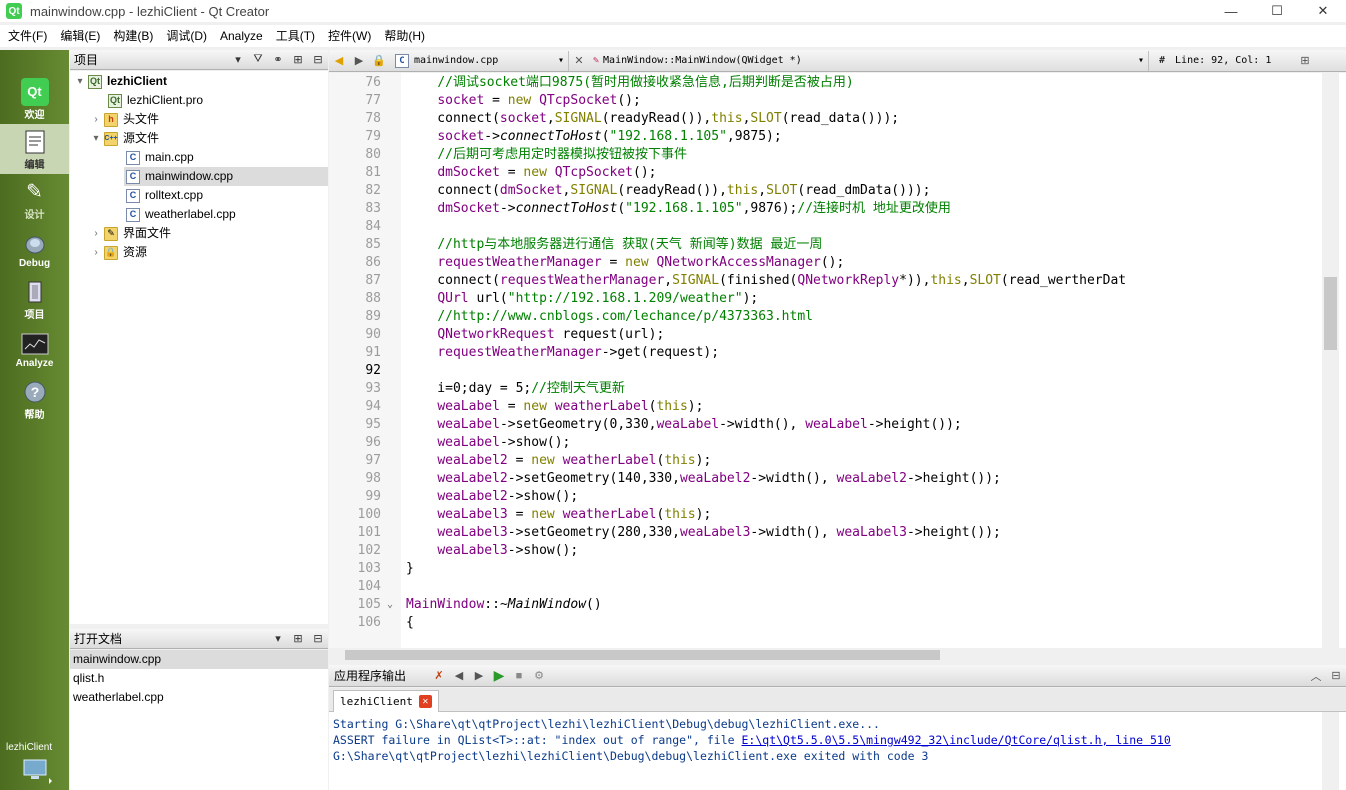  I want to click on code-line: 104, so click(829, 587).